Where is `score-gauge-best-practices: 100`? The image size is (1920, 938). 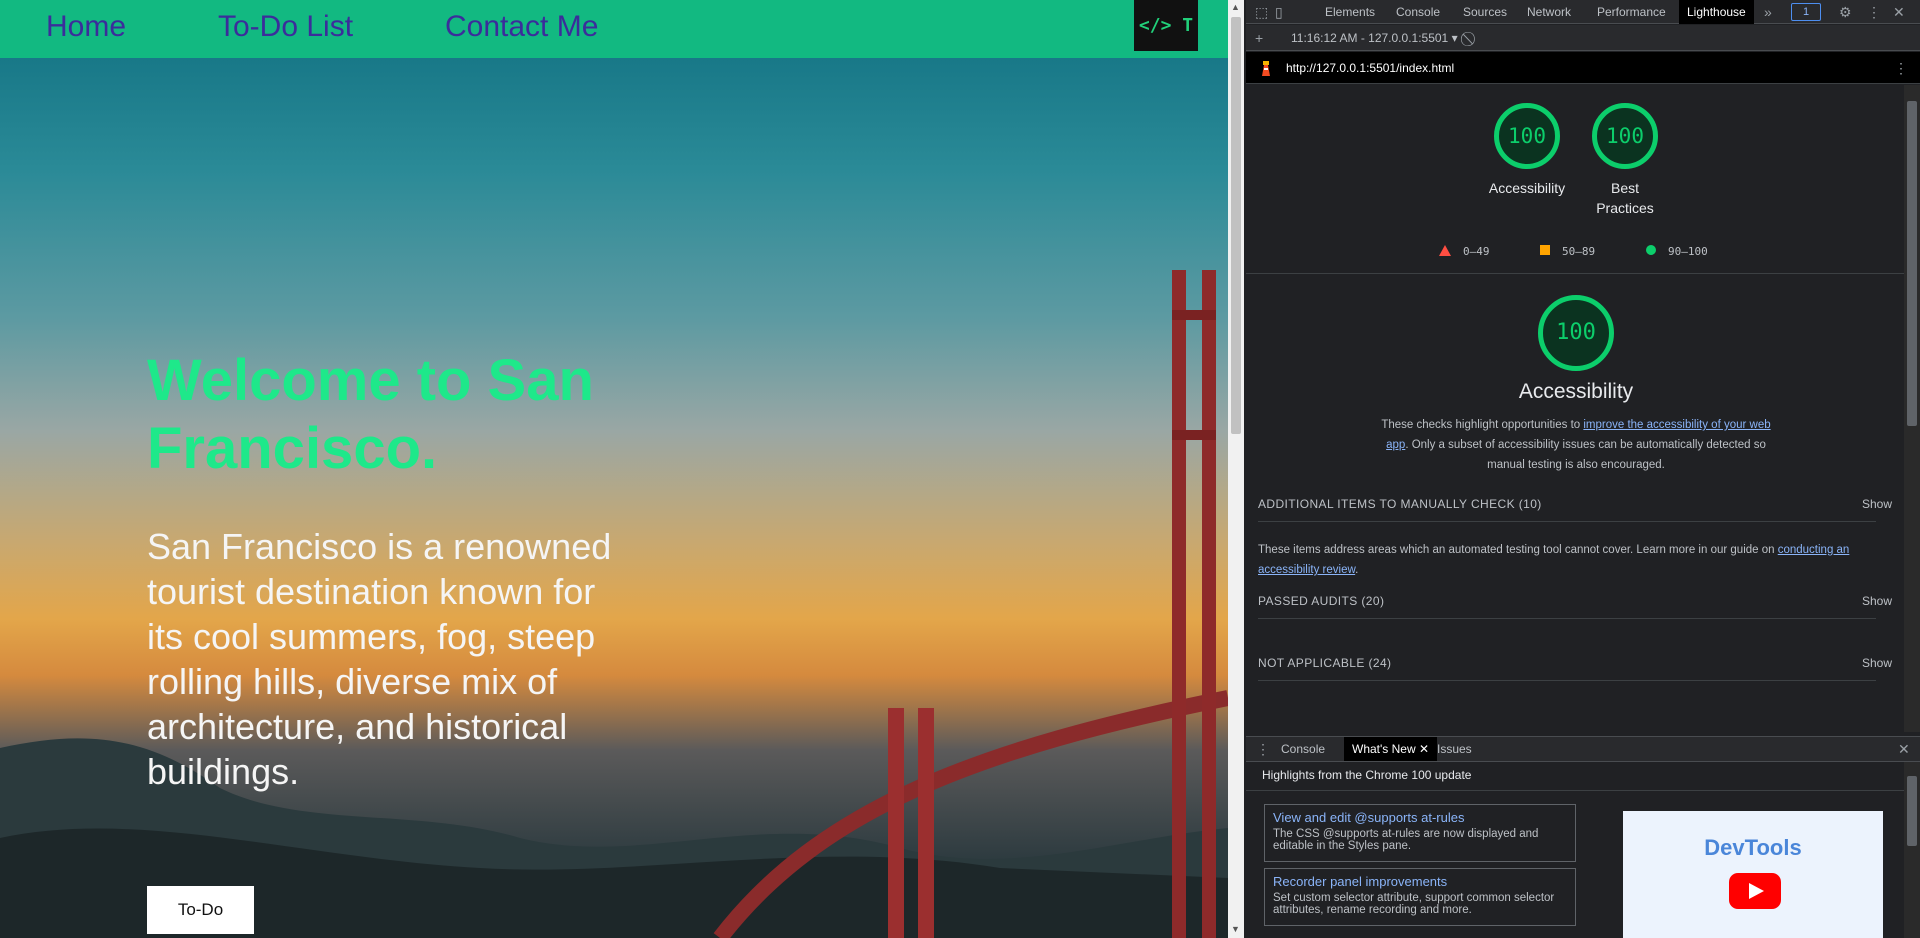 score-gauge-best-practices: 100 is located at coordinates (1625, 136).